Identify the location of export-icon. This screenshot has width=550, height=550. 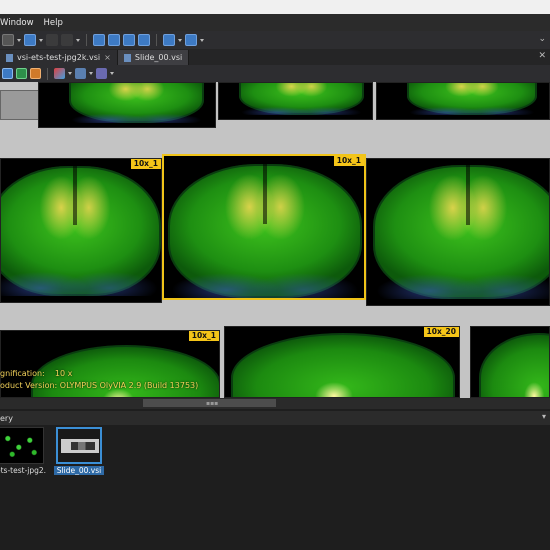
(80, 73).